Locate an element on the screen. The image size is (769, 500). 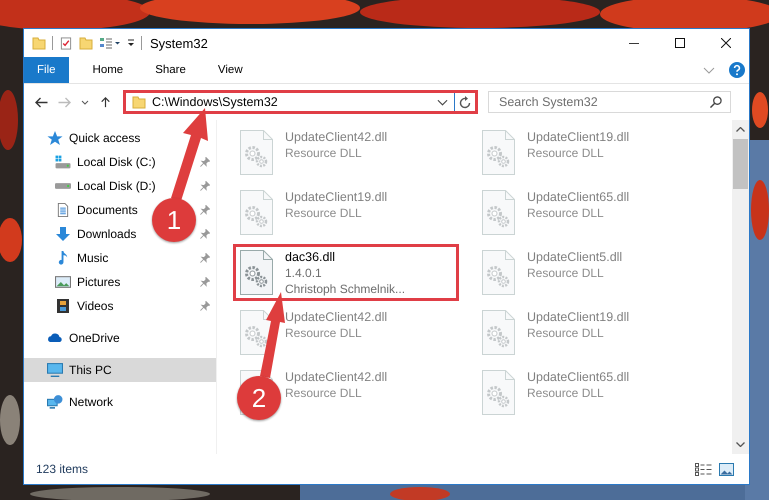
computer-icon is located at coordinates (55, 370).